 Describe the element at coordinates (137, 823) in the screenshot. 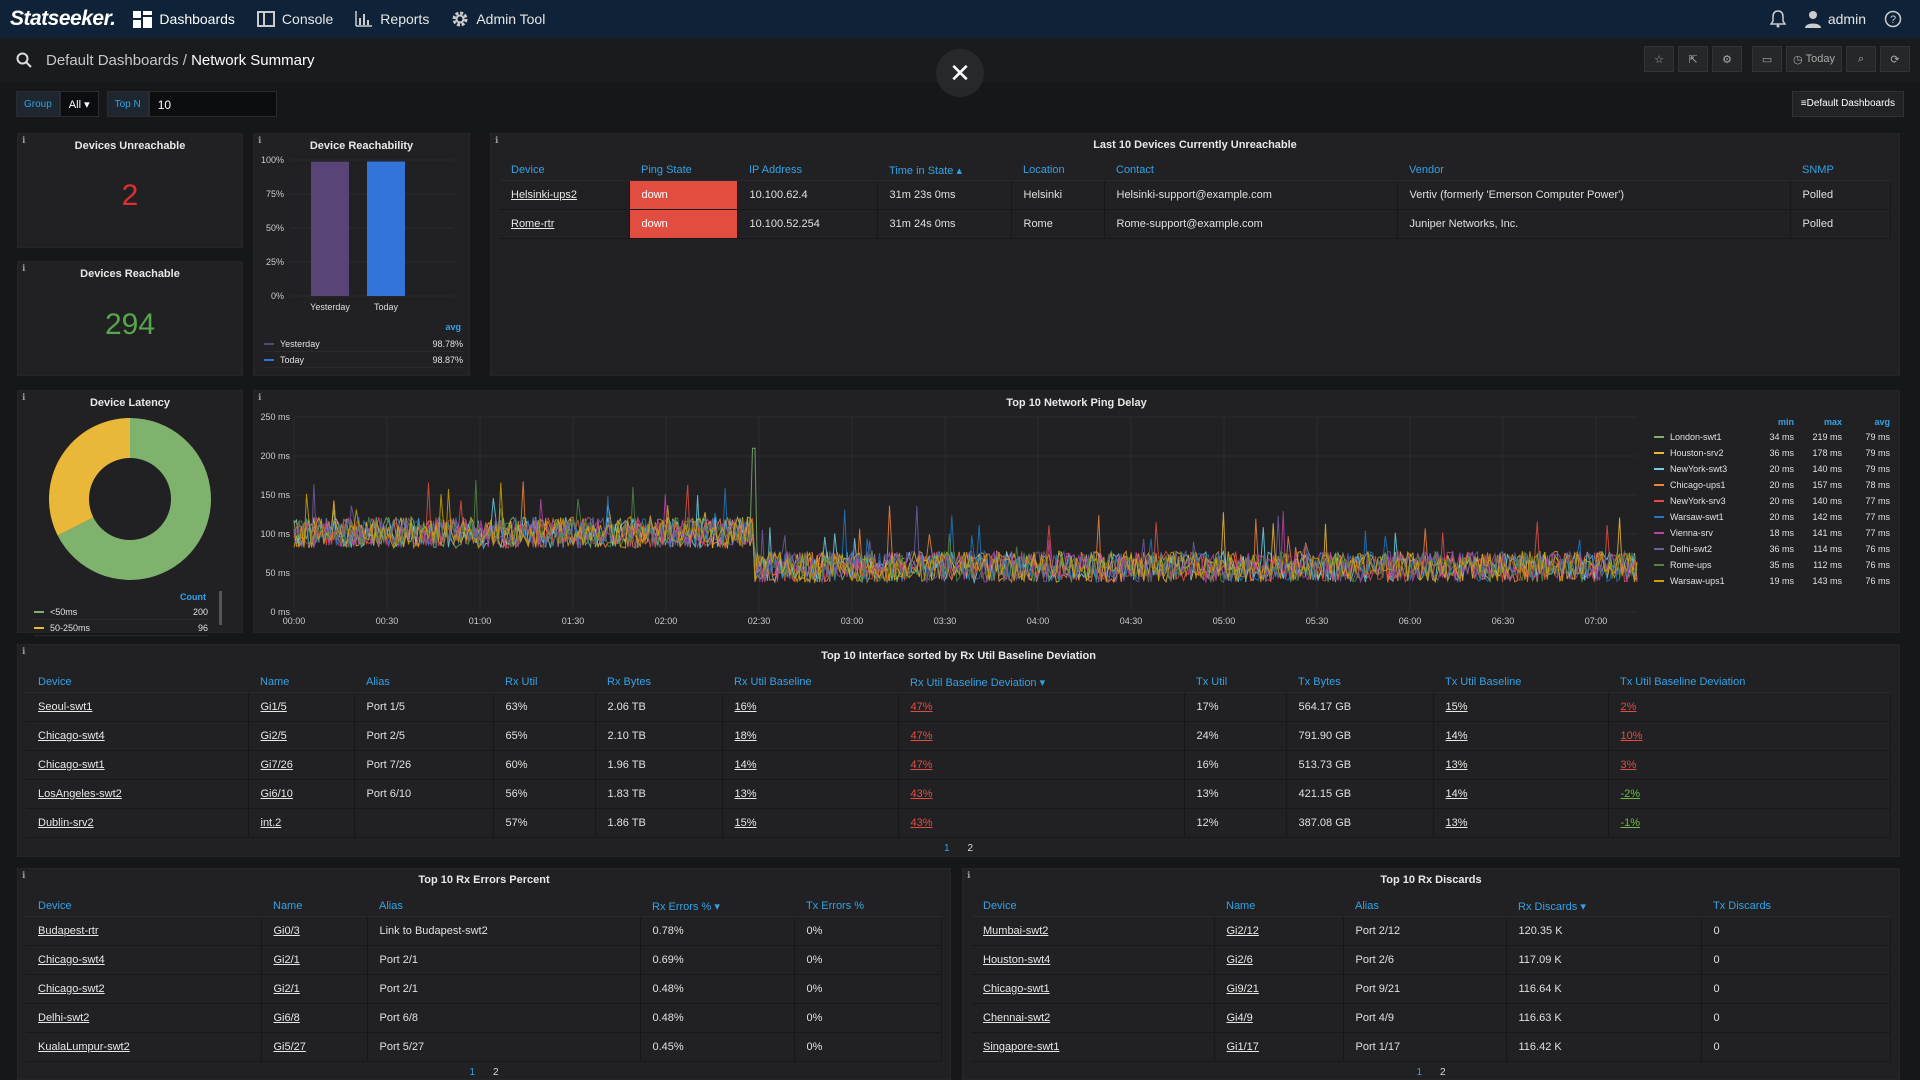

I see `table-cell: Dublin-srv2` at that location.